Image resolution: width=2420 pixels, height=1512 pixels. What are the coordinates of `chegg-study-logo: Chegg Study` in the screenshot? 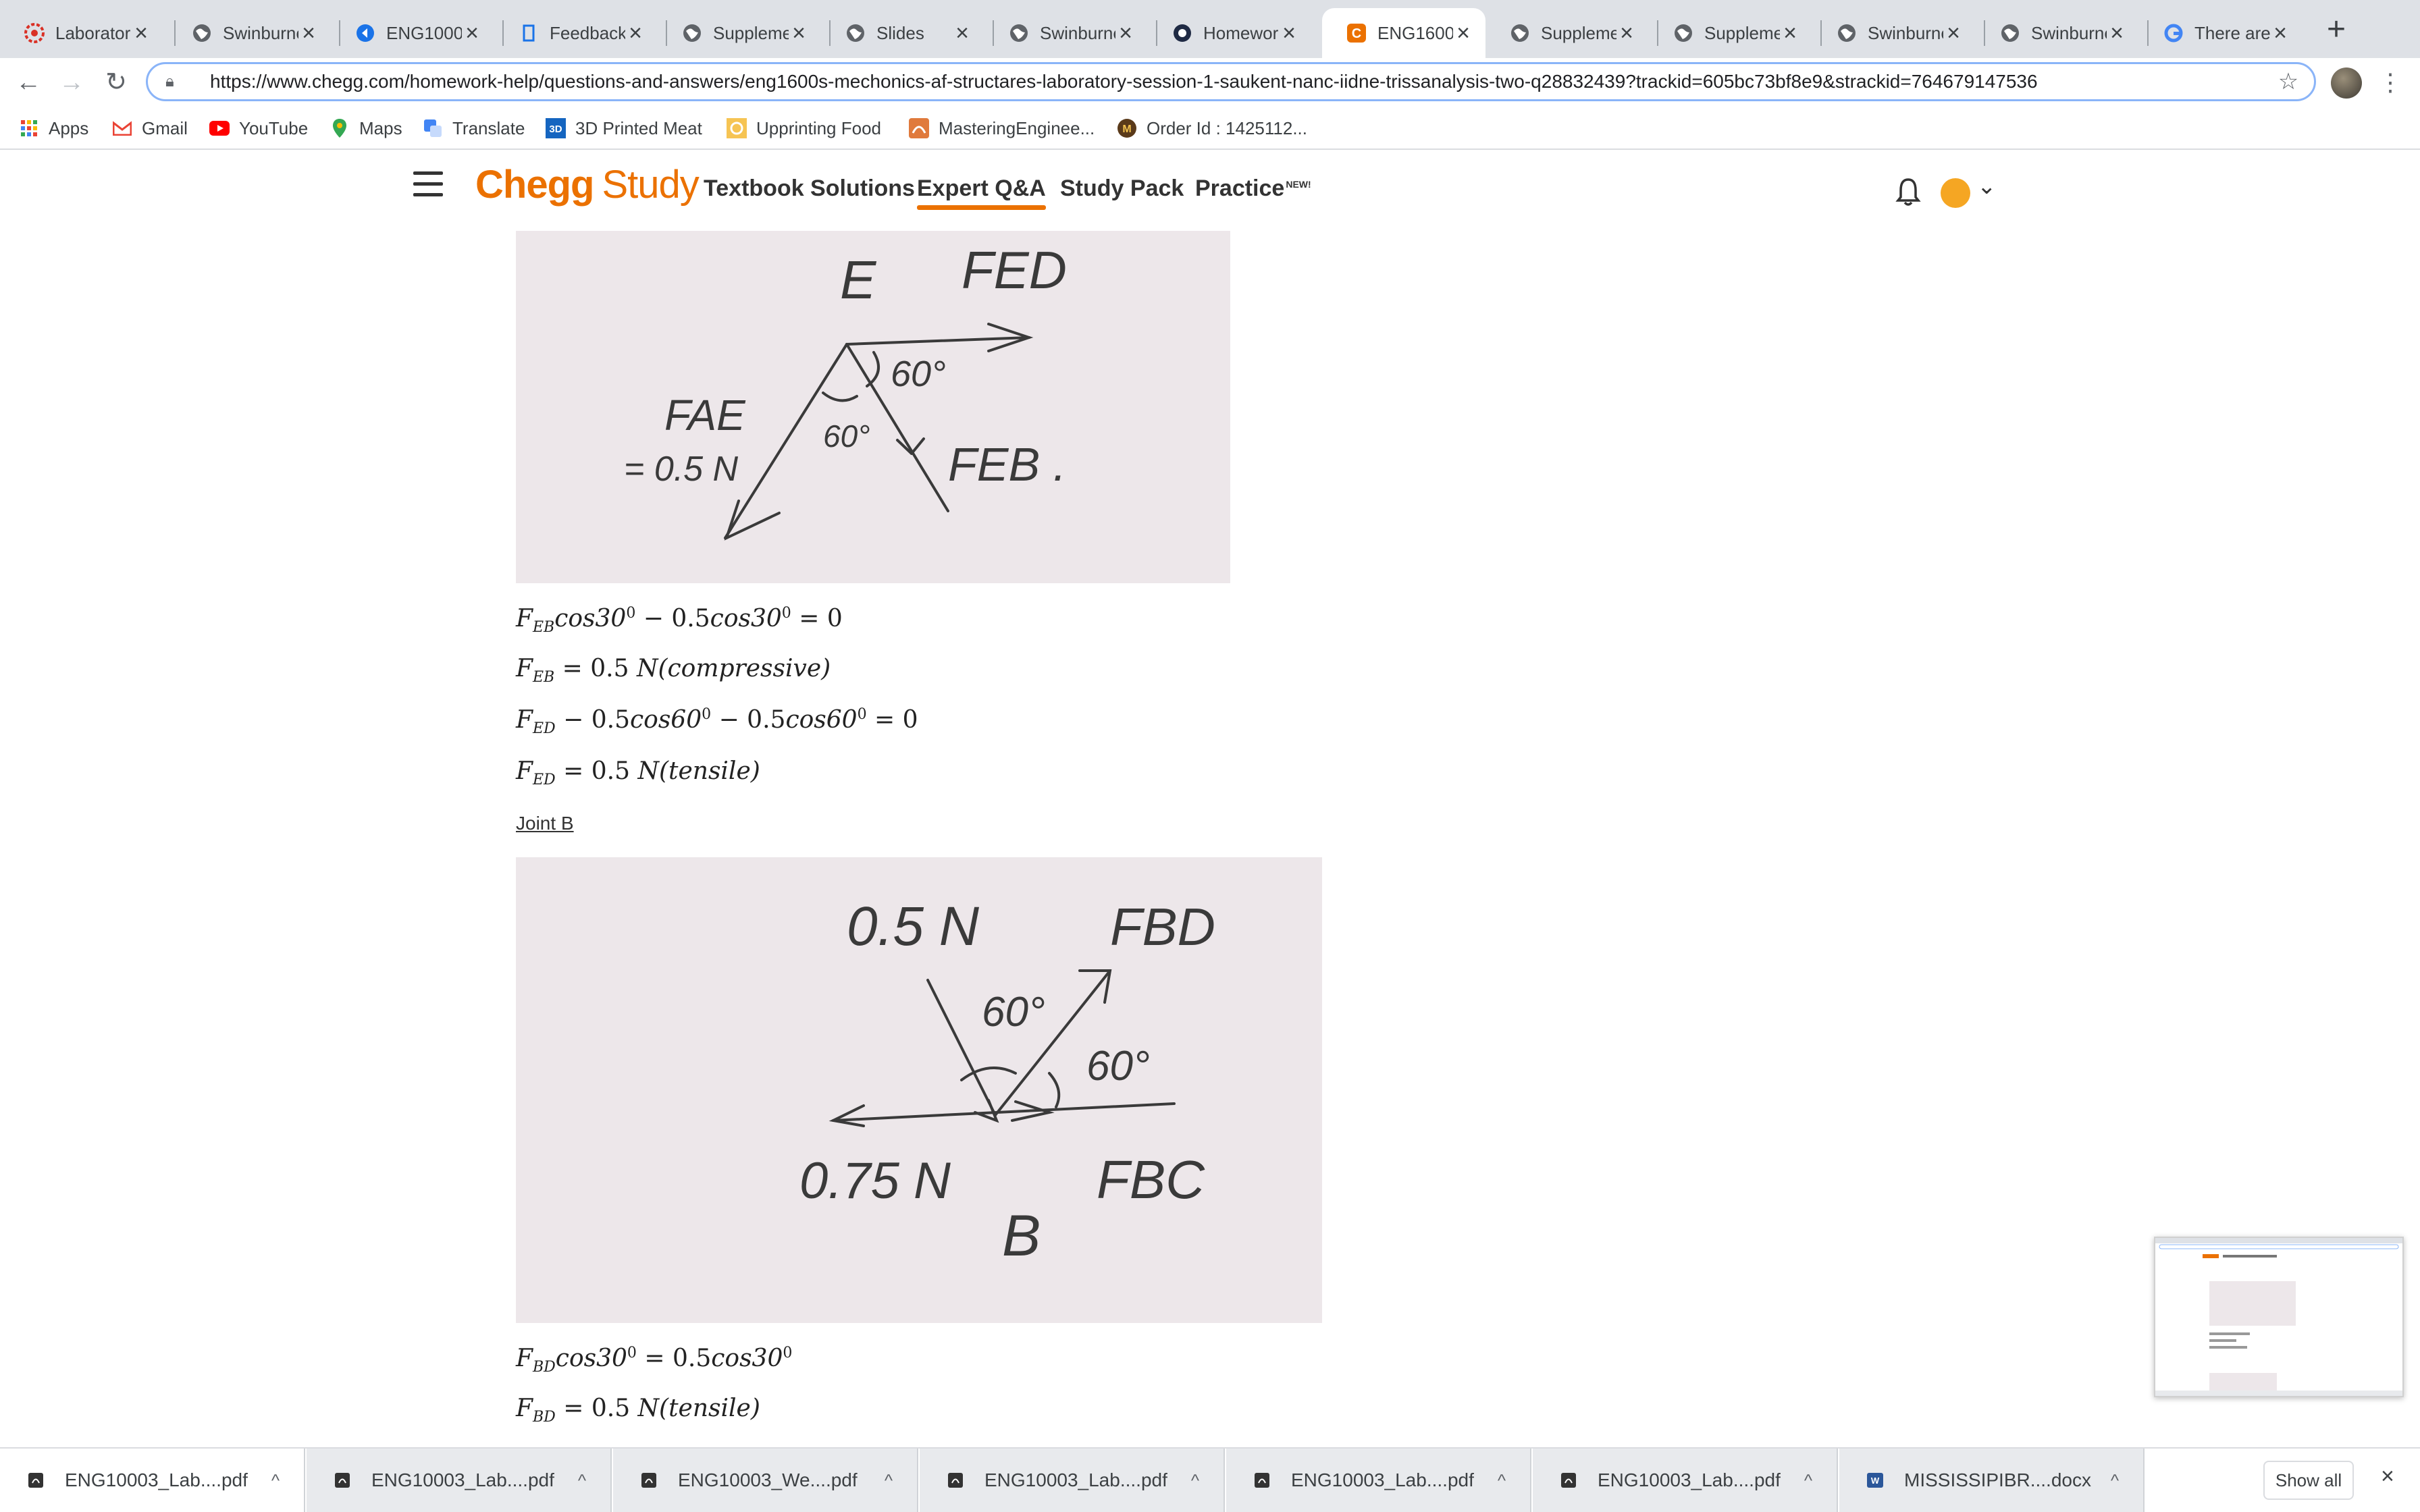 It's located at (587, 184).